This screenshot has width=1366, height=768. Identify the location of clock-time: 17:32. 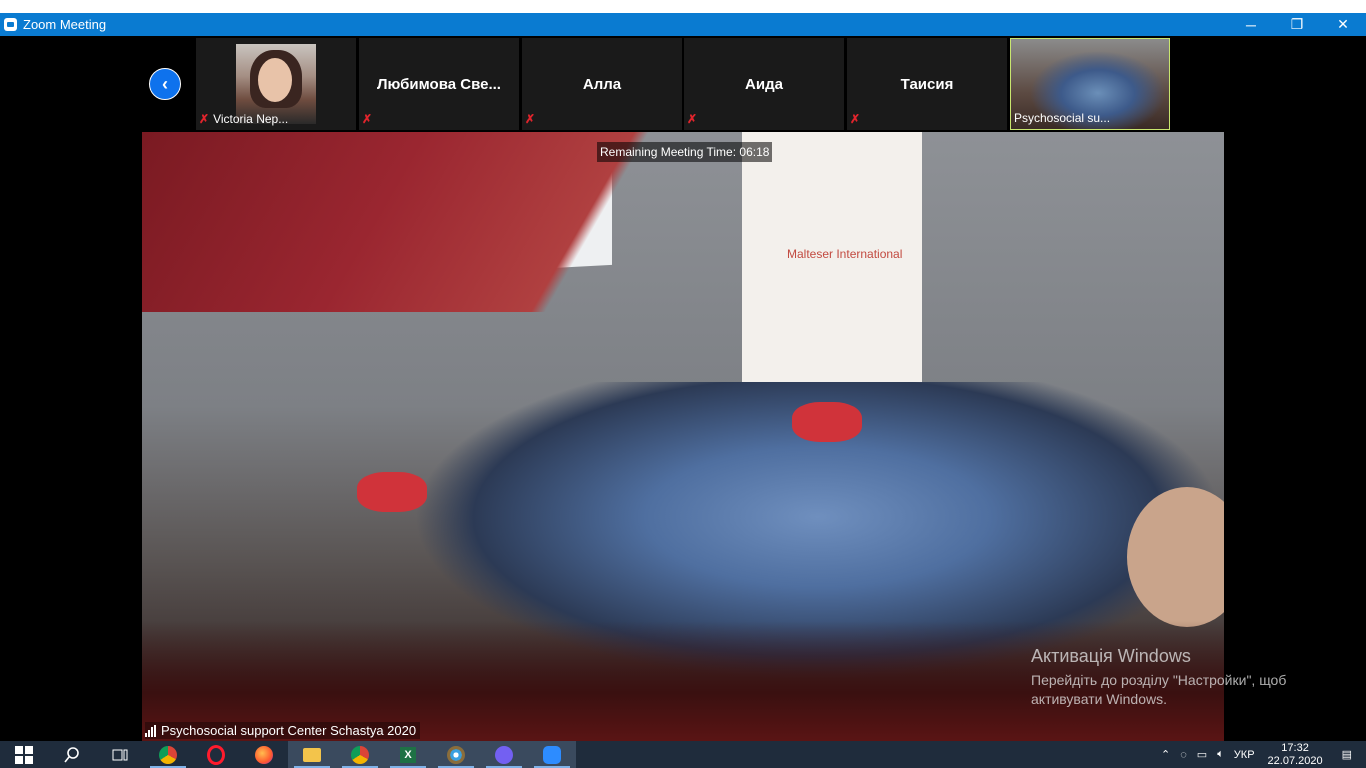
(1295, 747).